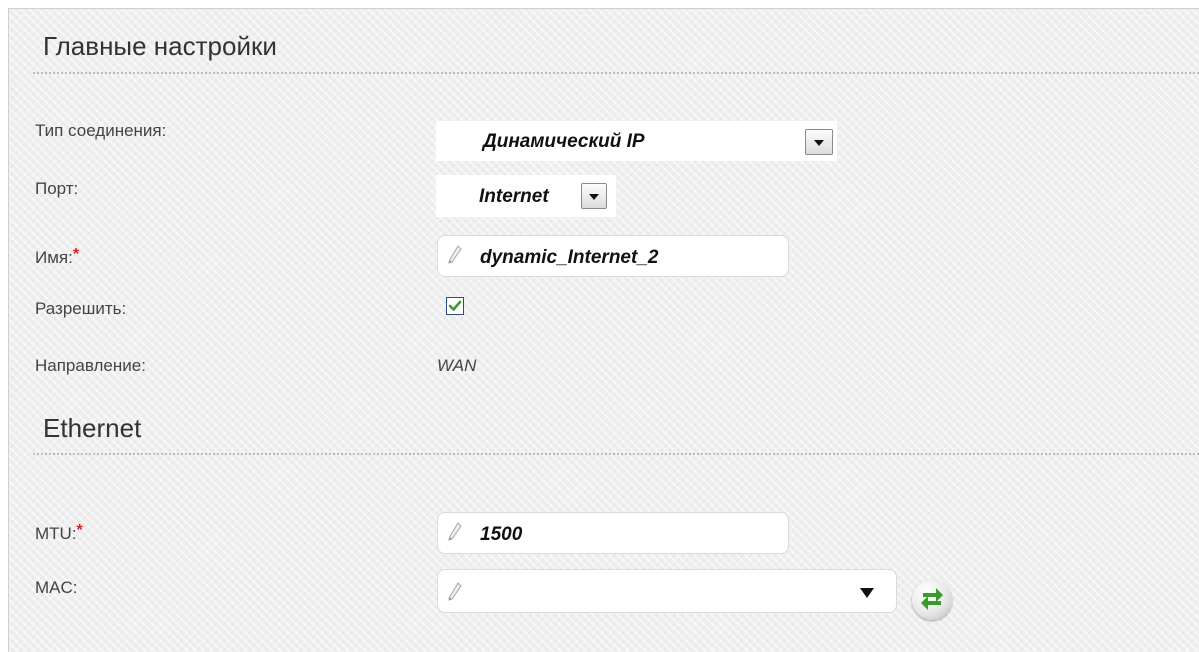 This screenshot has height=652, width=1199. I want to click on section-title-main-settings: Главные настройки, so click(160, 46).